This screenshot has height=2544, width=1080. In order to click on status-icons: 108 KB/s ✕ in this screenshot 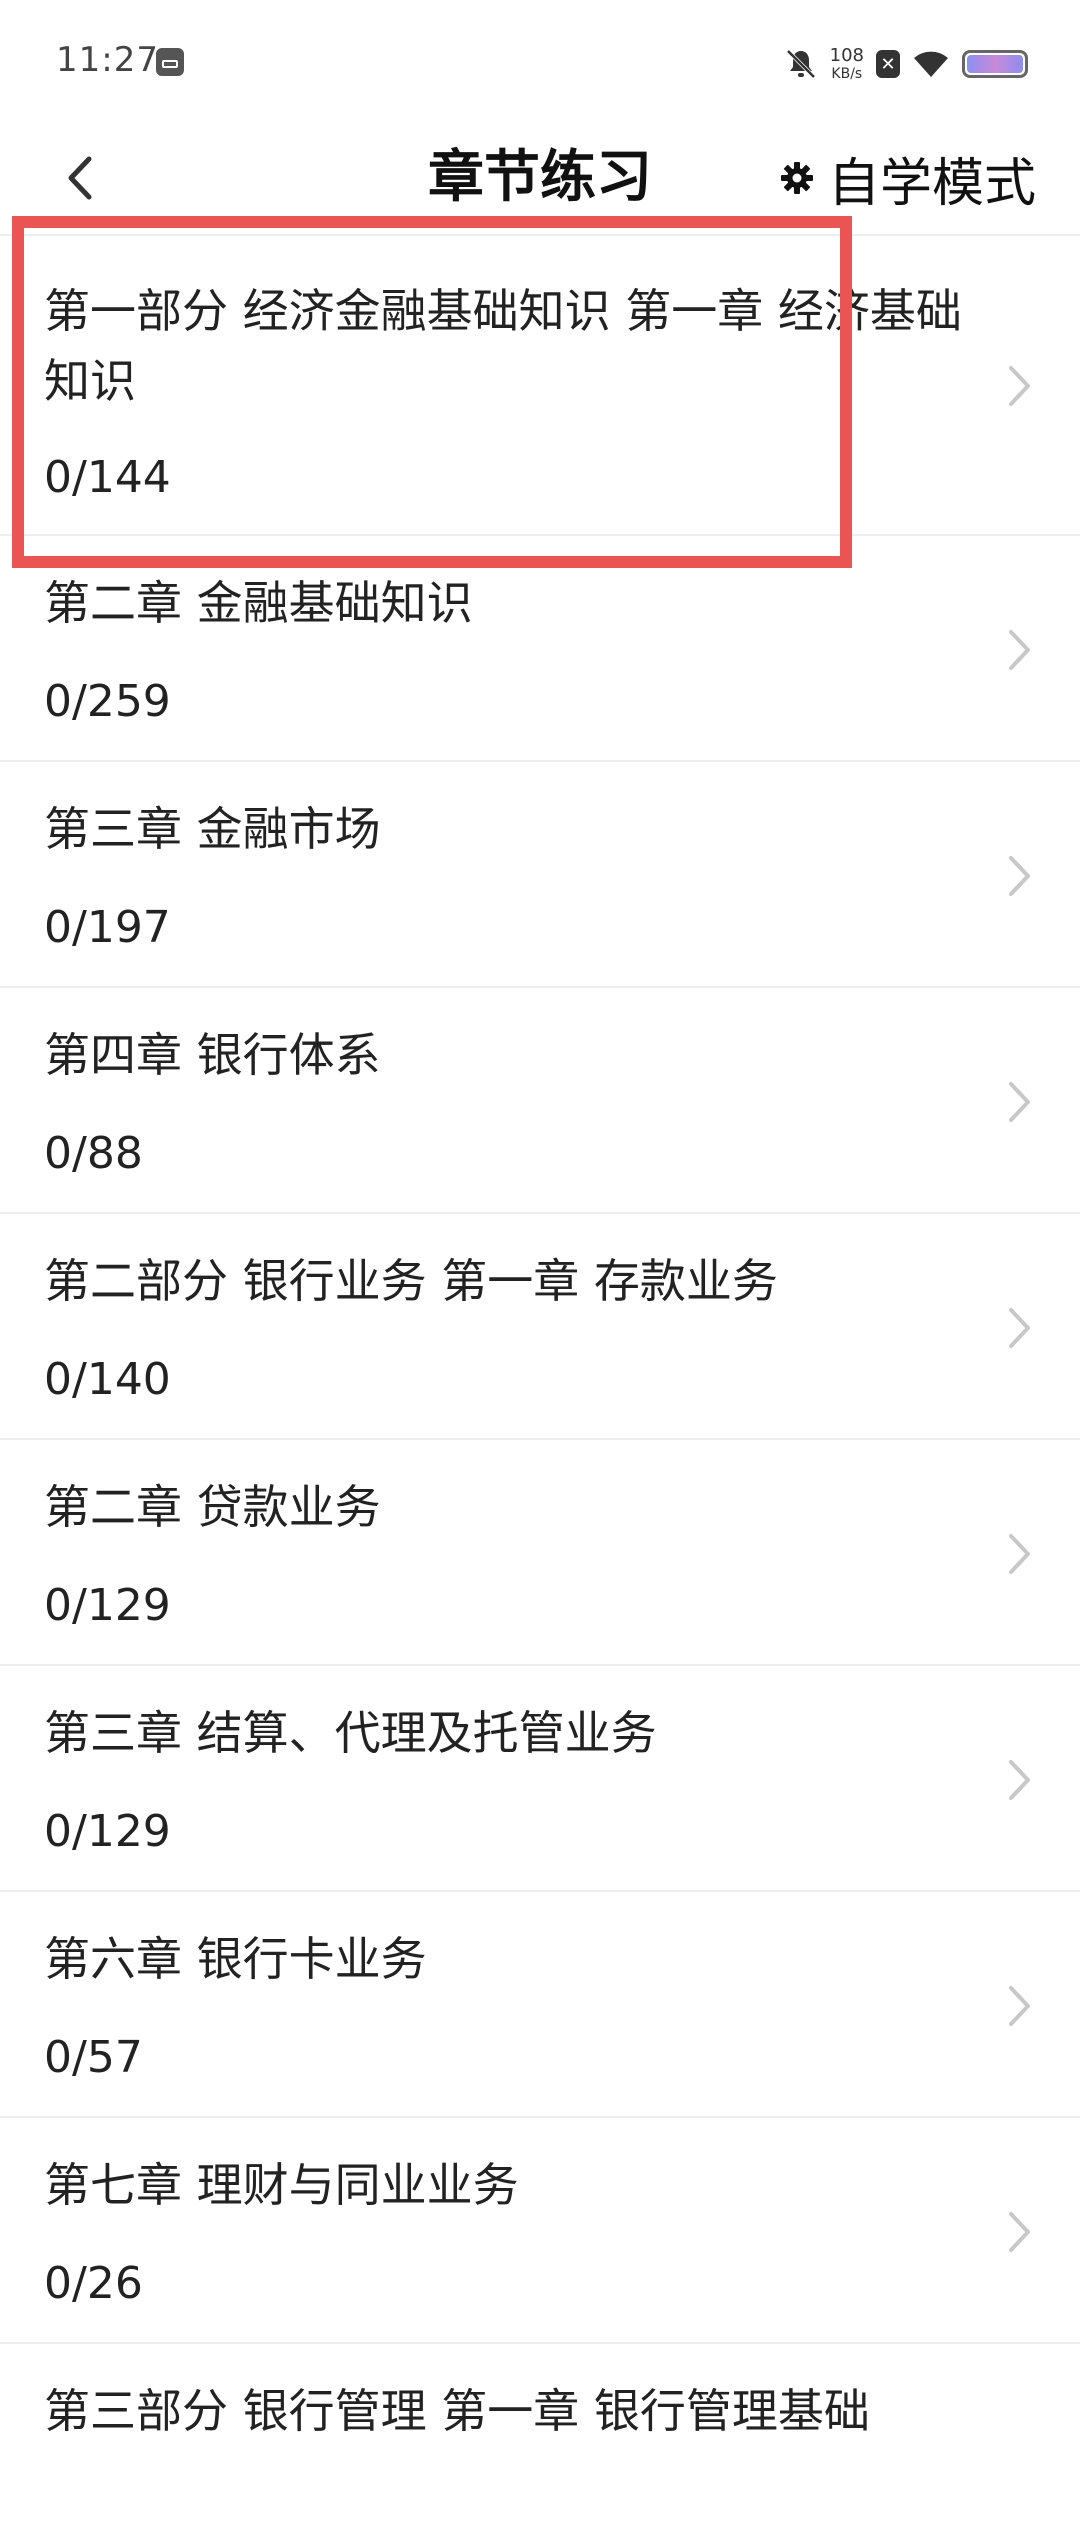, I will do `click(906, 64)`.